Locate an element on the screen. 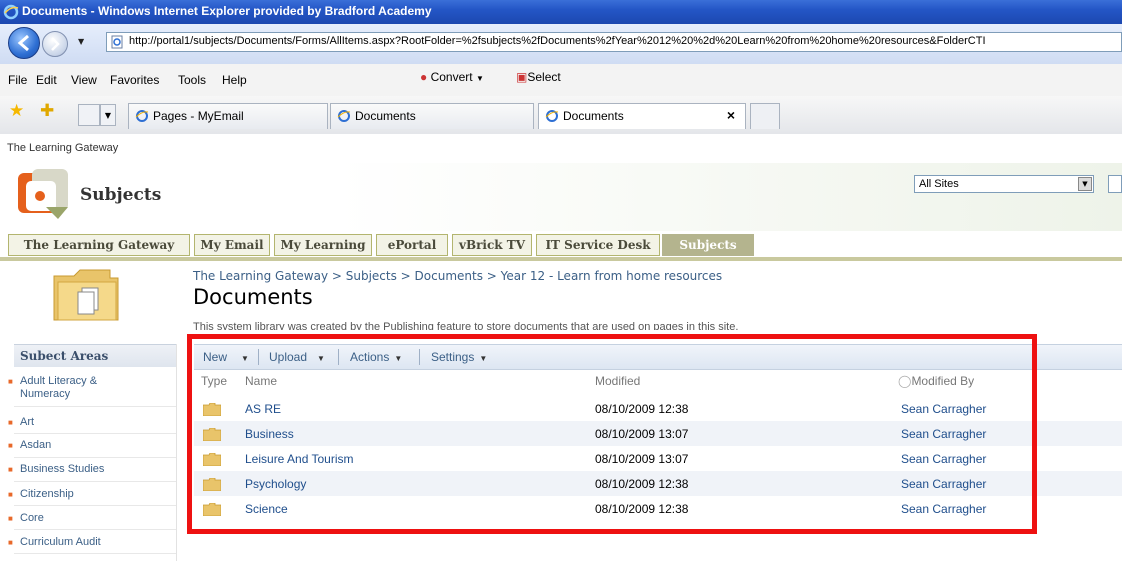  topnav-my-email: My Email is located at coordinates (232, 245).